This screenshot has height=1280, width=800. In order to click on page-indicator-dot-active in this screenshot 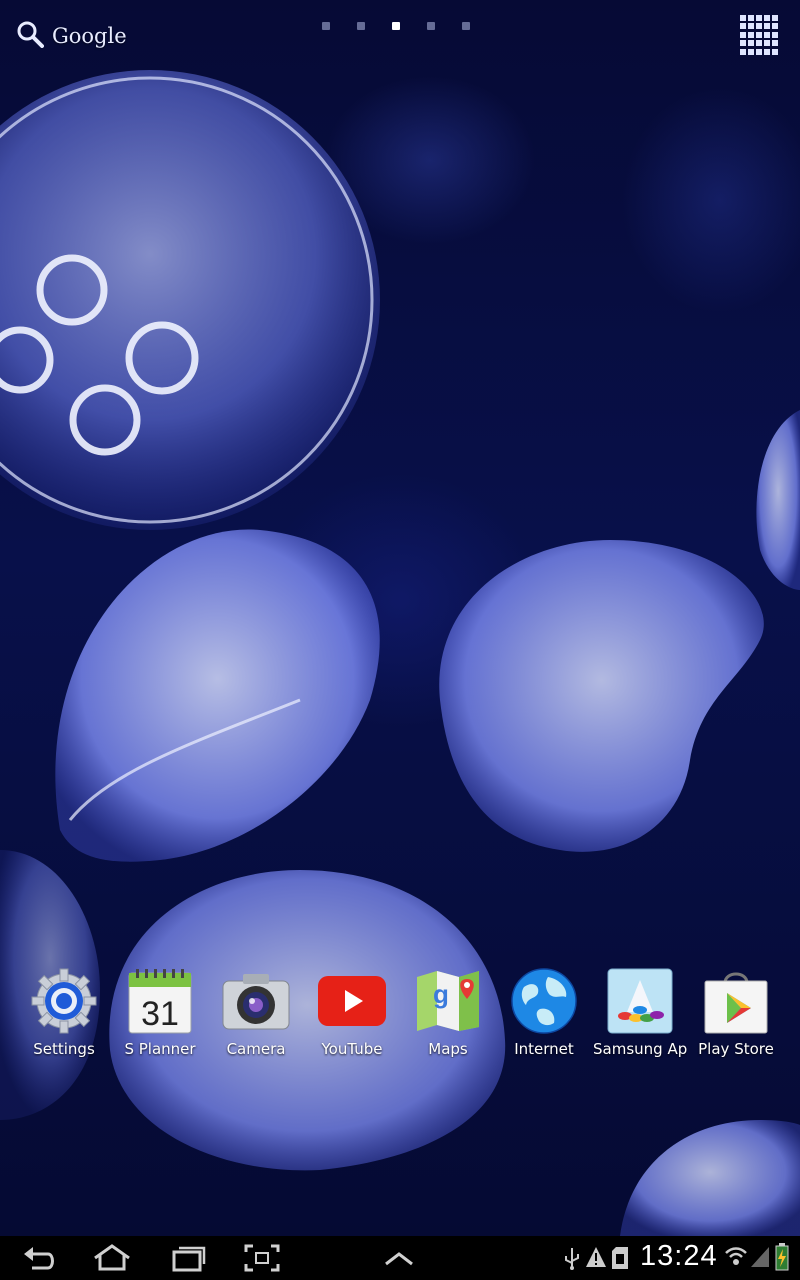, I will do `click(396, 26)`.